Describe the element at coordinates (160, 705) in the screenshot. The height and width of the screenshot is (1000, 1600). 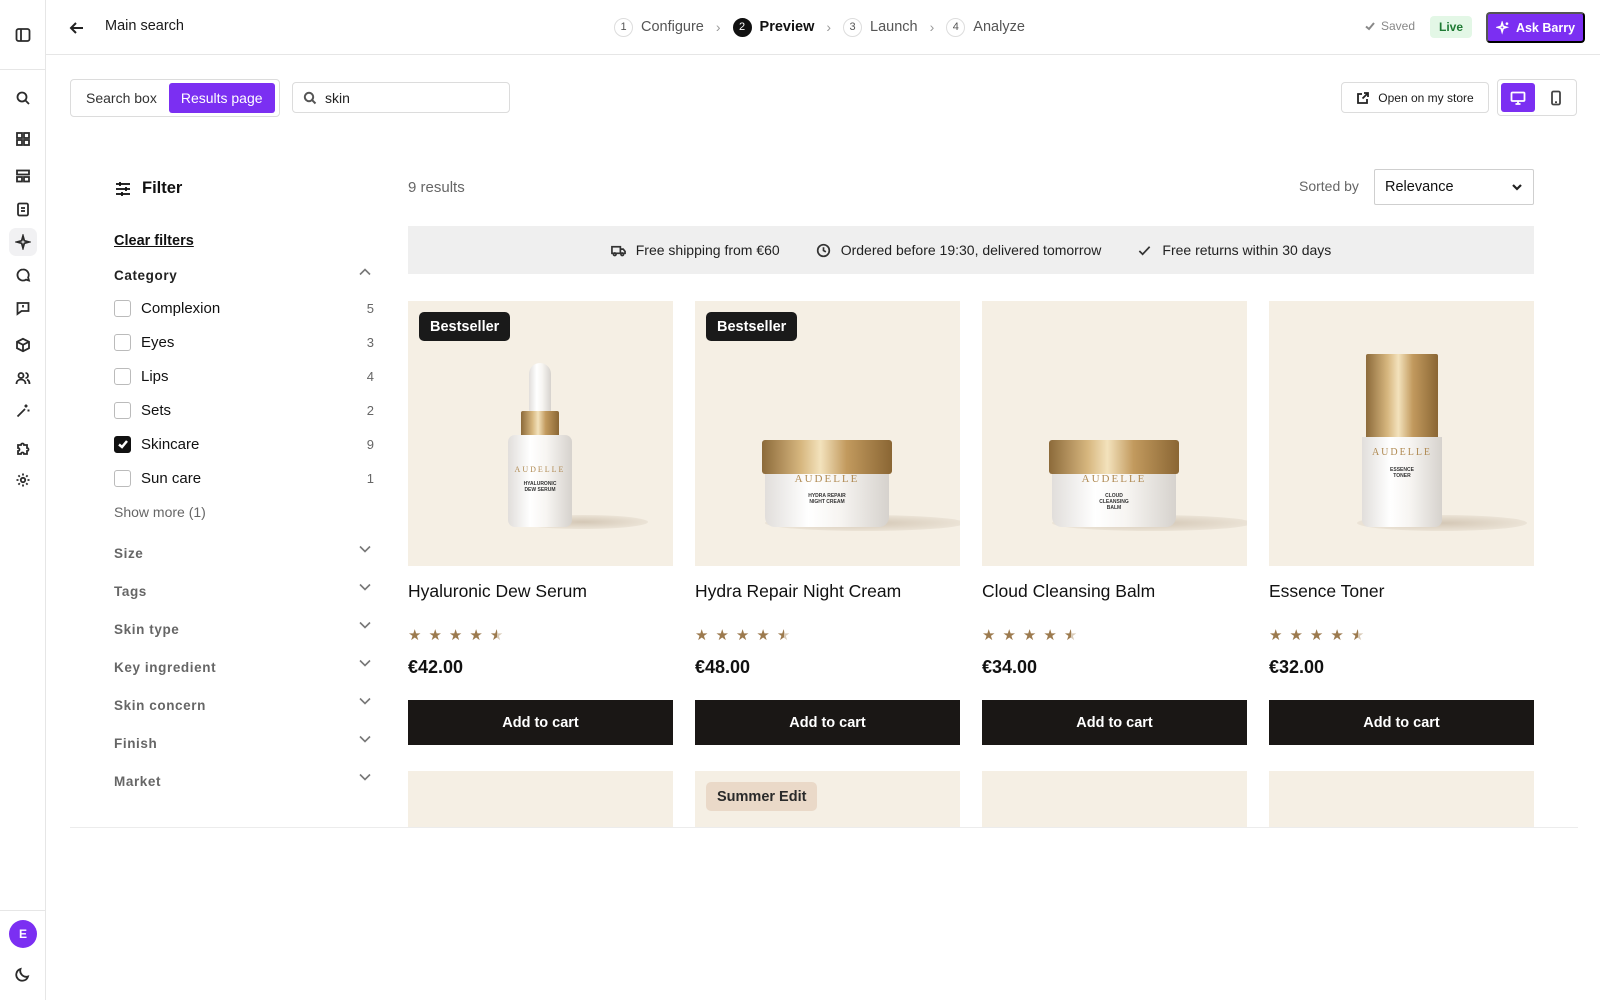
I see `facet-skin-concern-title: Skin concern` at that location.